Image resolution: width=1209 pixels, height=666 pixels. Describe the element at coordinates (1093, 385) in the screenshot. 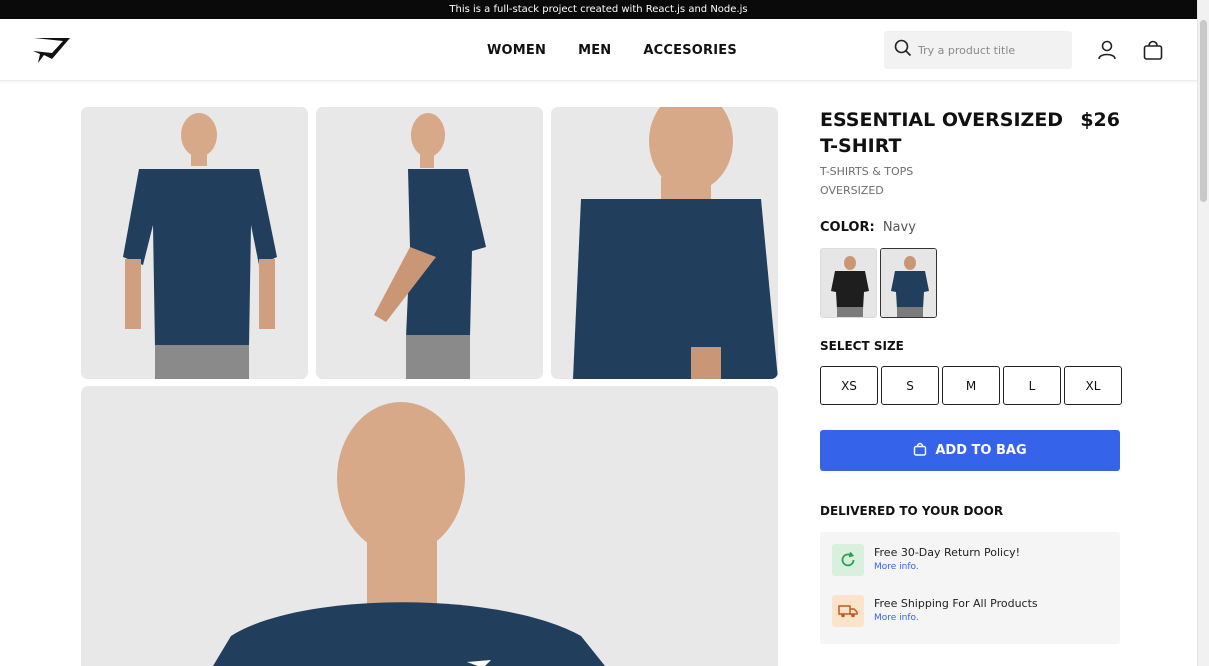

I see `size-xl-button: XL` at that location.